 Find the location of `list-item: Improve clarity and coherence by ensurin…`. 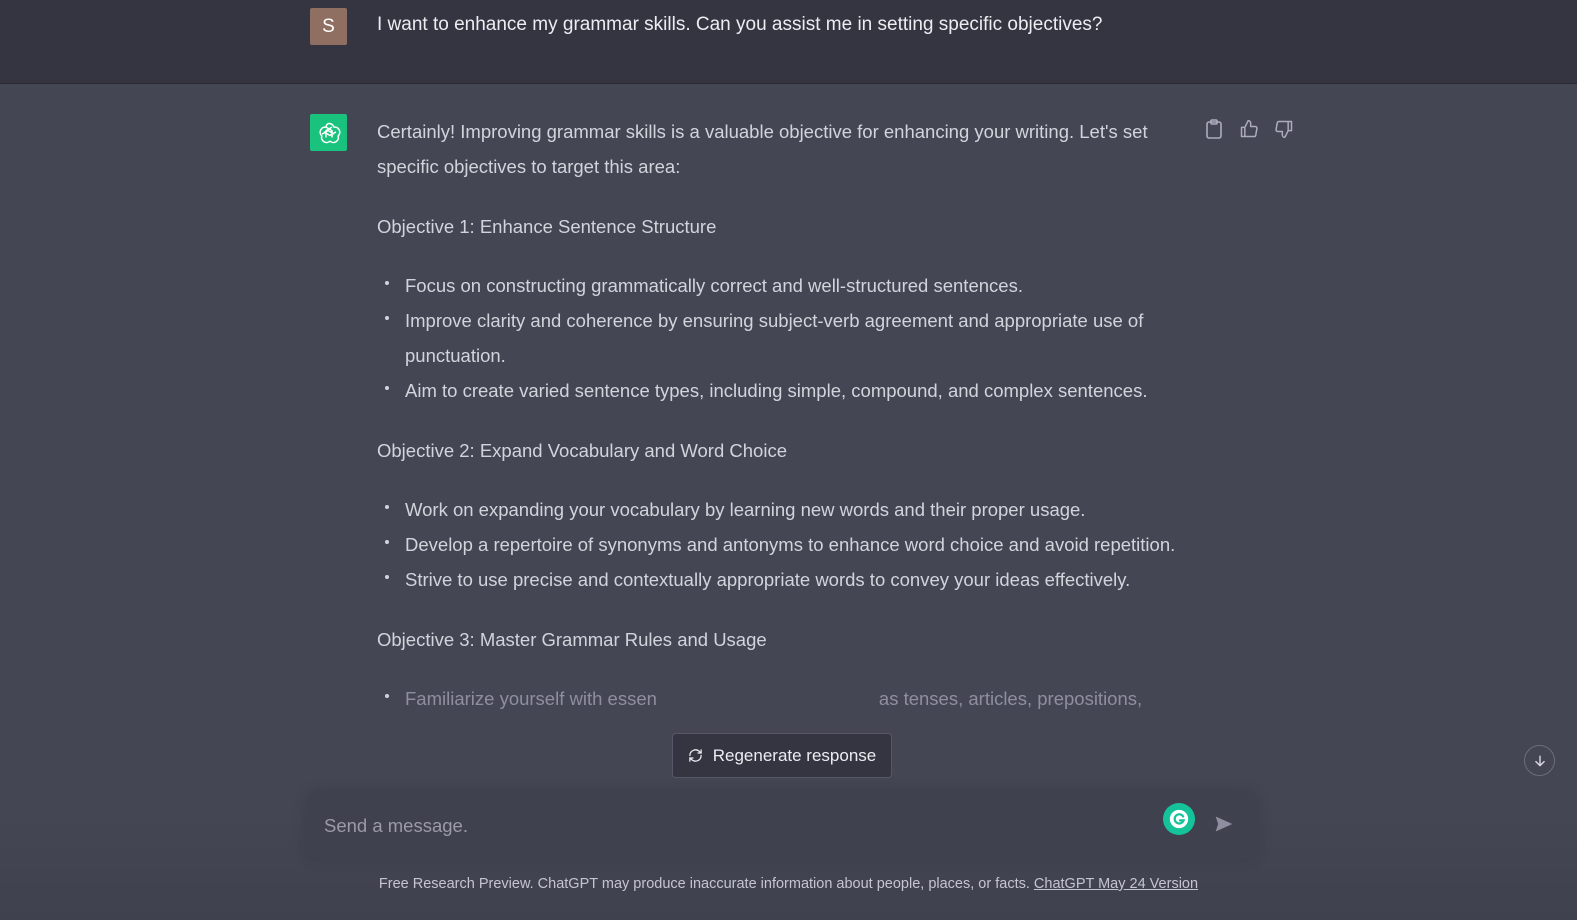

list-item: Improve clarity and coherence by ensurin… is located at coordinates (784, 338).